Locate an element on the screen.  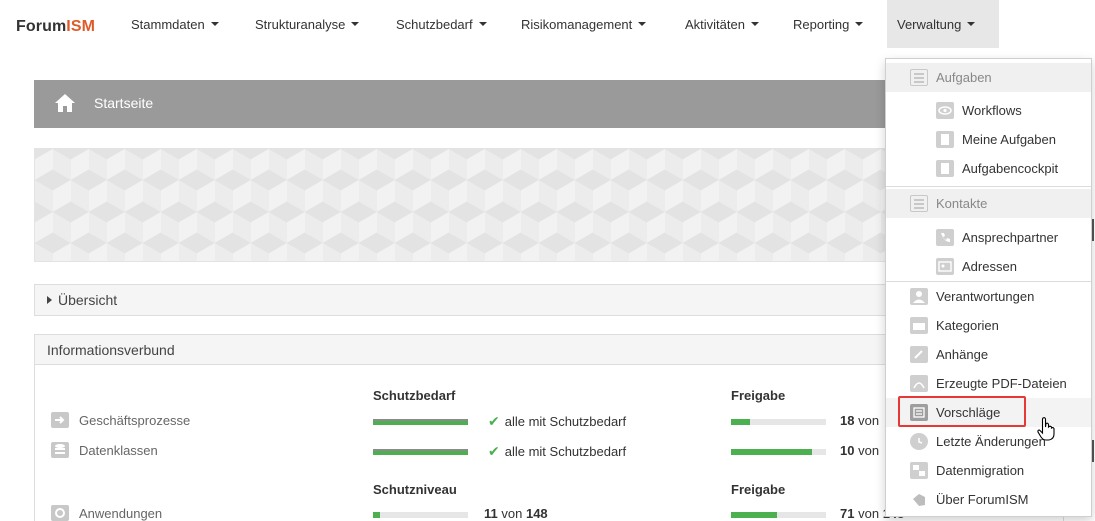
menu-item-meine-aufgaben: Meine Aufgaben is located at coordinates (988, 139).